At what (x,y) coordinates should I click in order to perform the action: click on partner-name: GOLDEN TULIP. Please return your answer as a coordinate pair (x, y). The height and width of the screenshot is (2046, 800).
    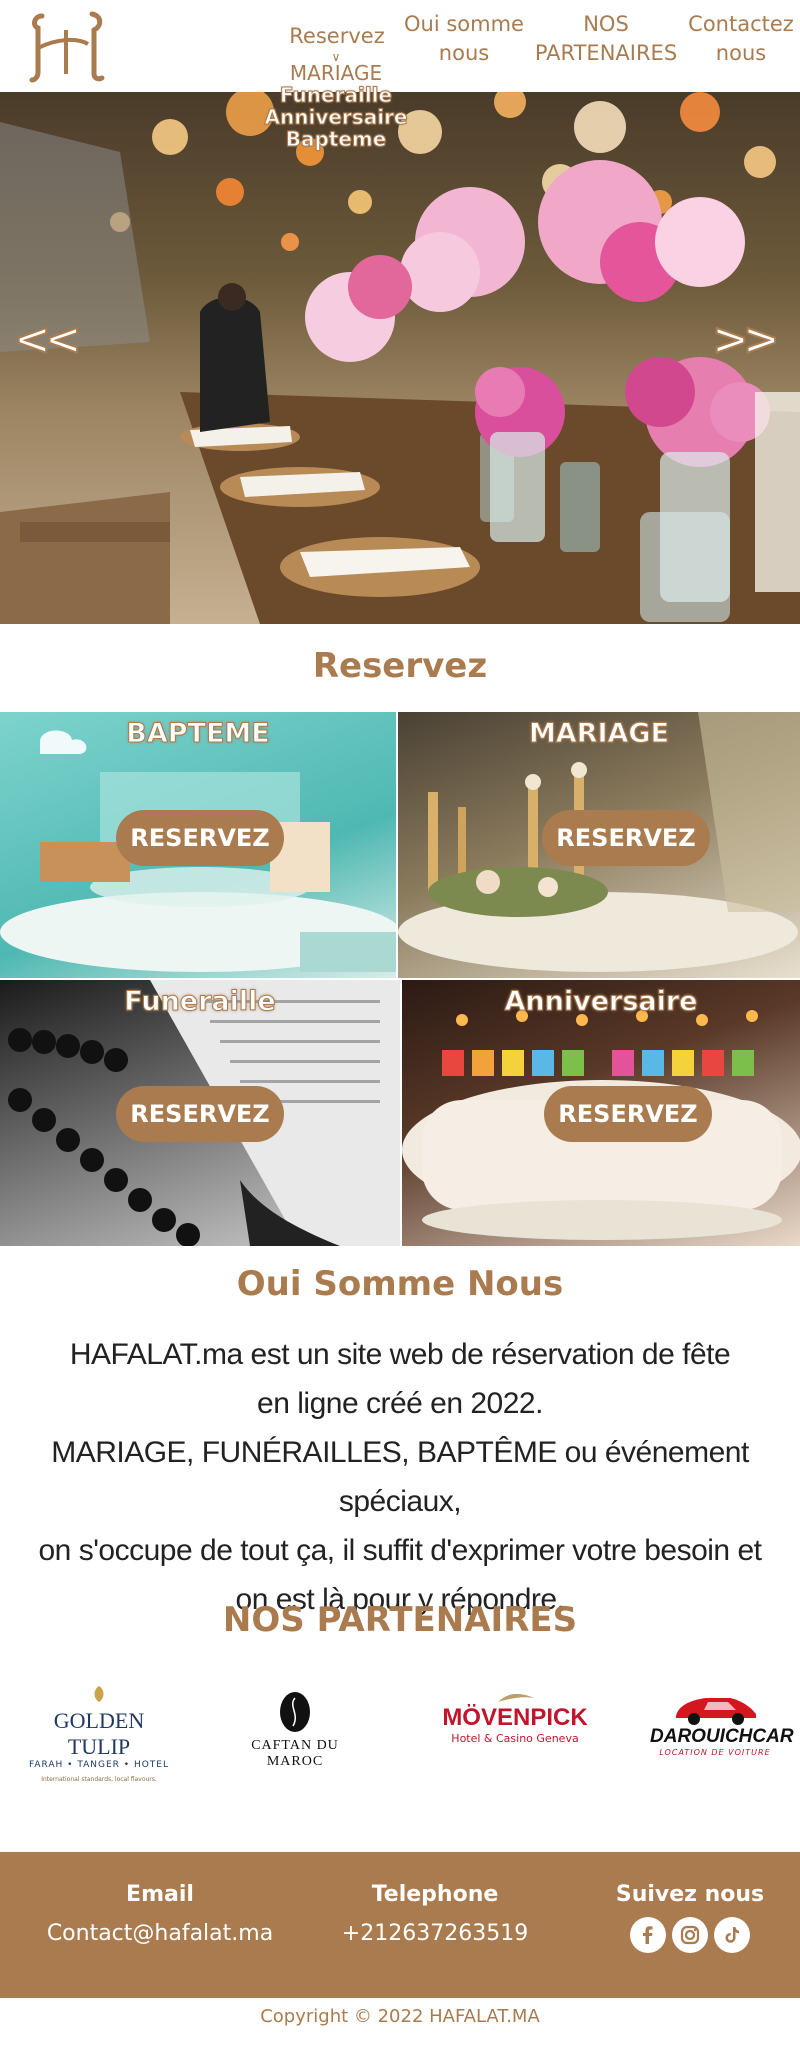
    Looking at the image, I should click on (99, 1733).